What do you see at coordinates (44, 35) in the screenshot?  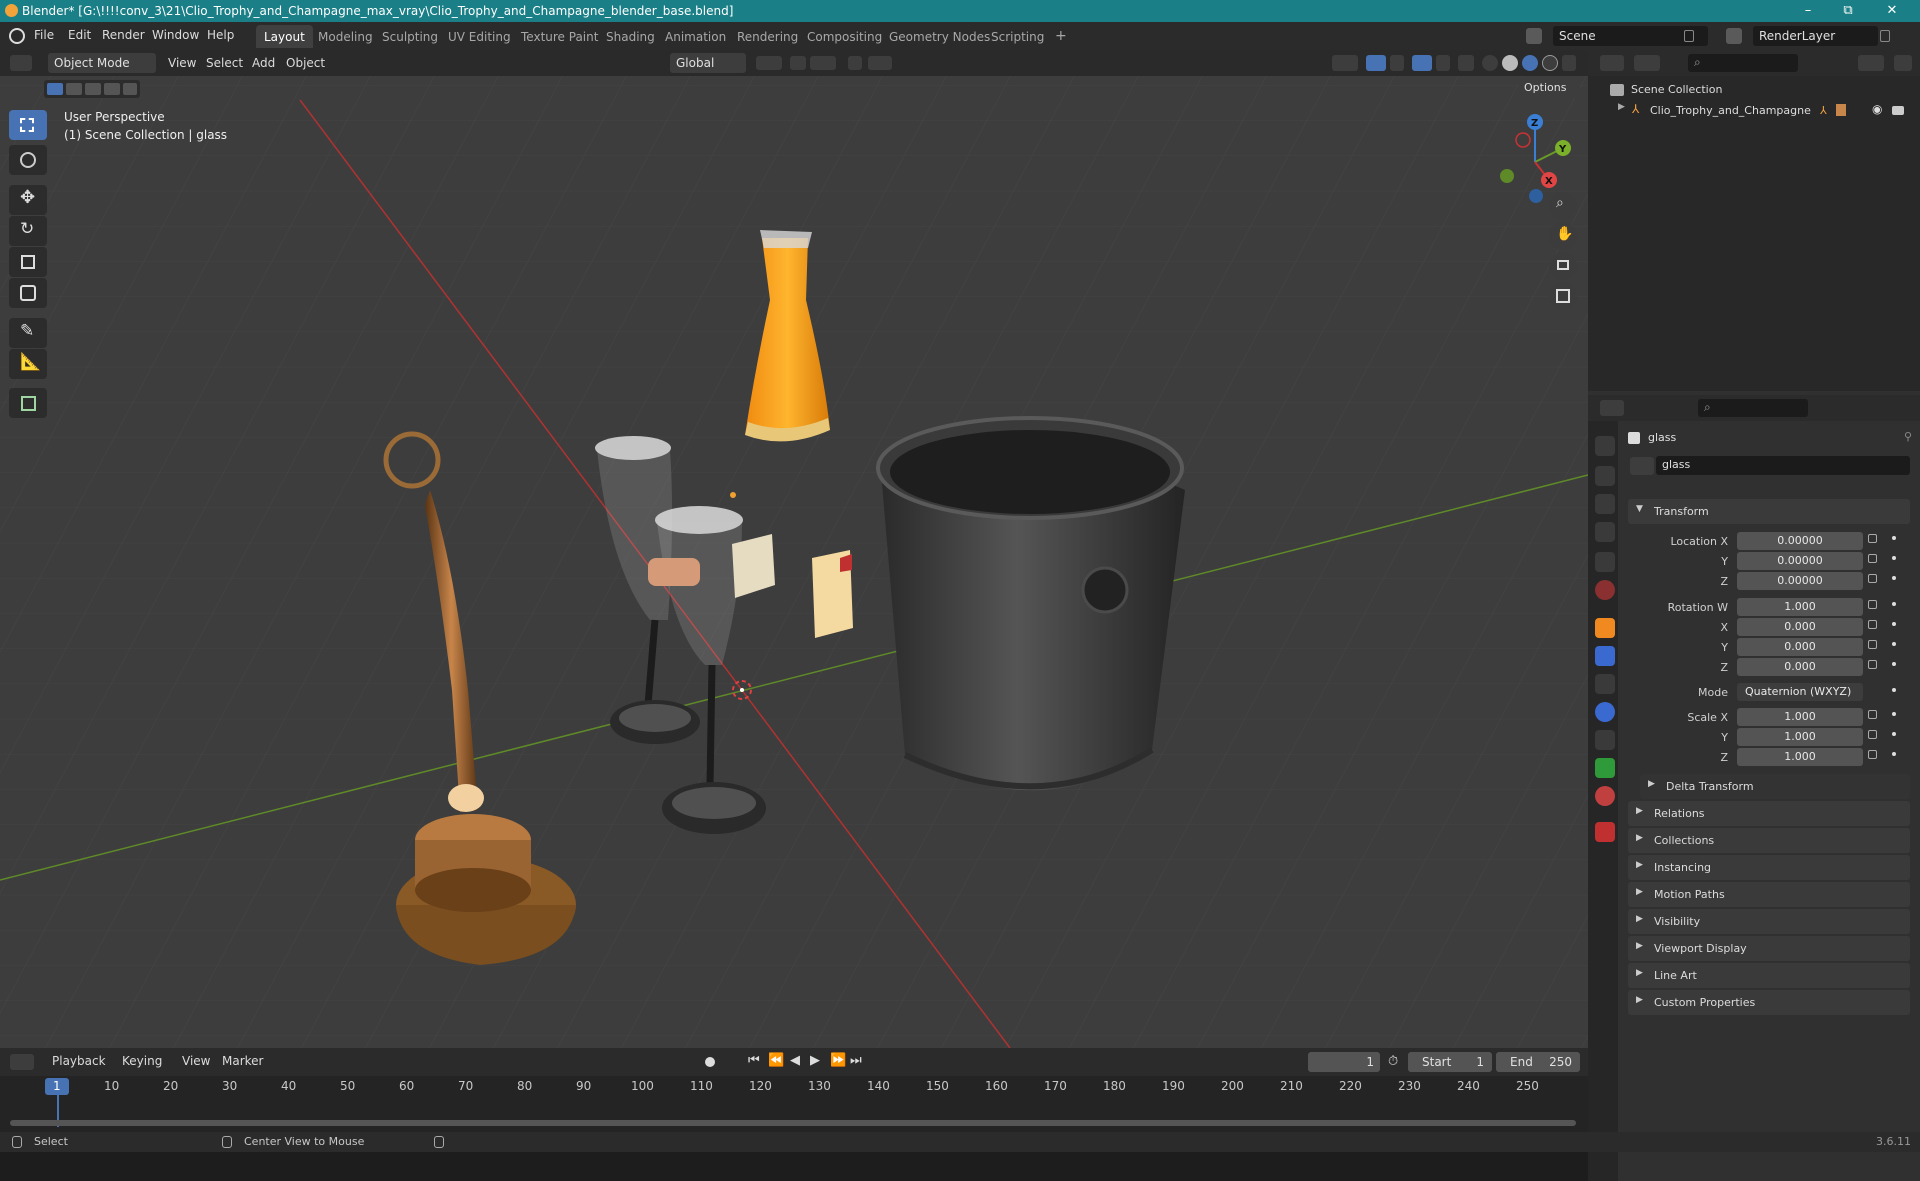 I see `menu-file: File` at bounding box center [44, 35].